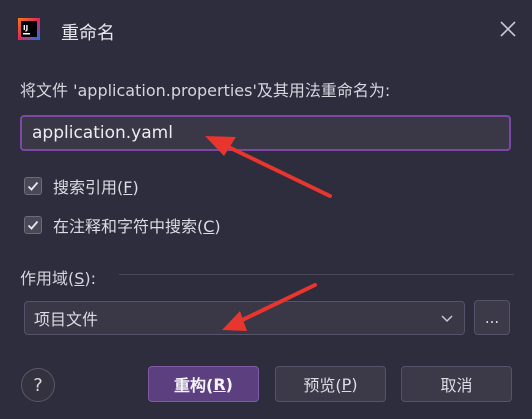  I want to click on new-name-input, so click(265, 133).